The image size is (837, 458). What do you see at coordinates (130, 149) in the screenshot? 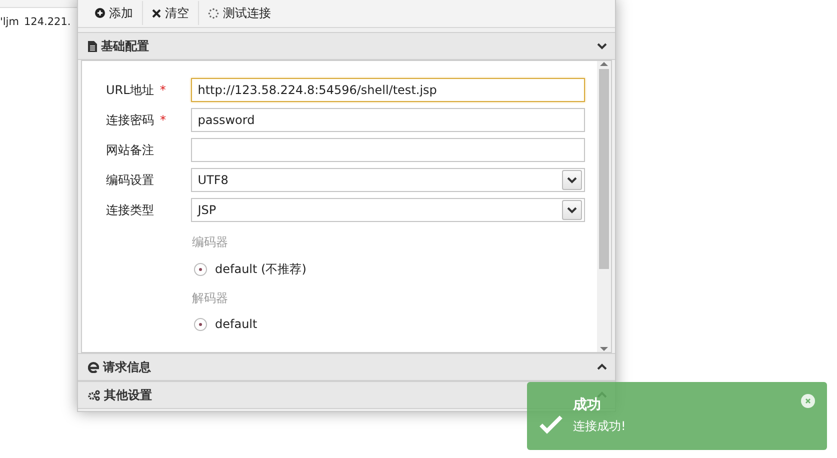
I see `field-label: 网站备注` at bounding box center [130, 149].